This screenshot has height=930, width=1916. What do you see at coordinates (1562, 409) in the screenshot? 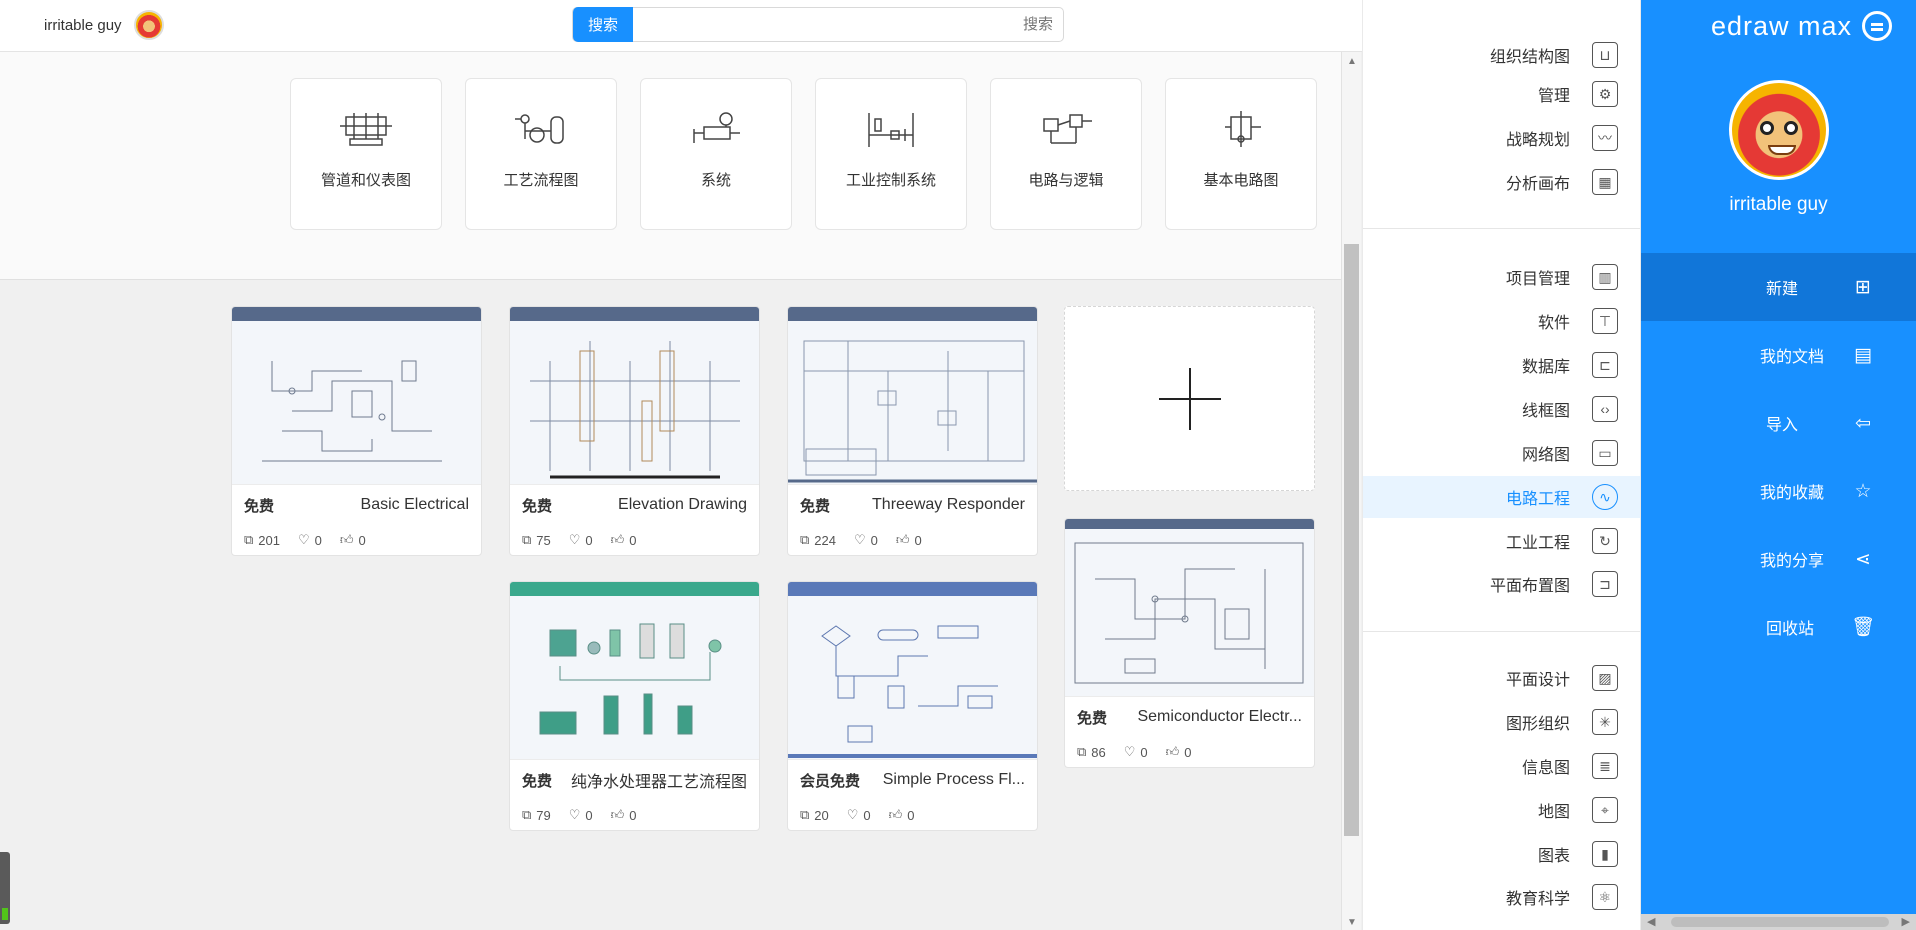
I see `category-wireframe: 线框图 ‹›` at bounding box center [1562, 409].